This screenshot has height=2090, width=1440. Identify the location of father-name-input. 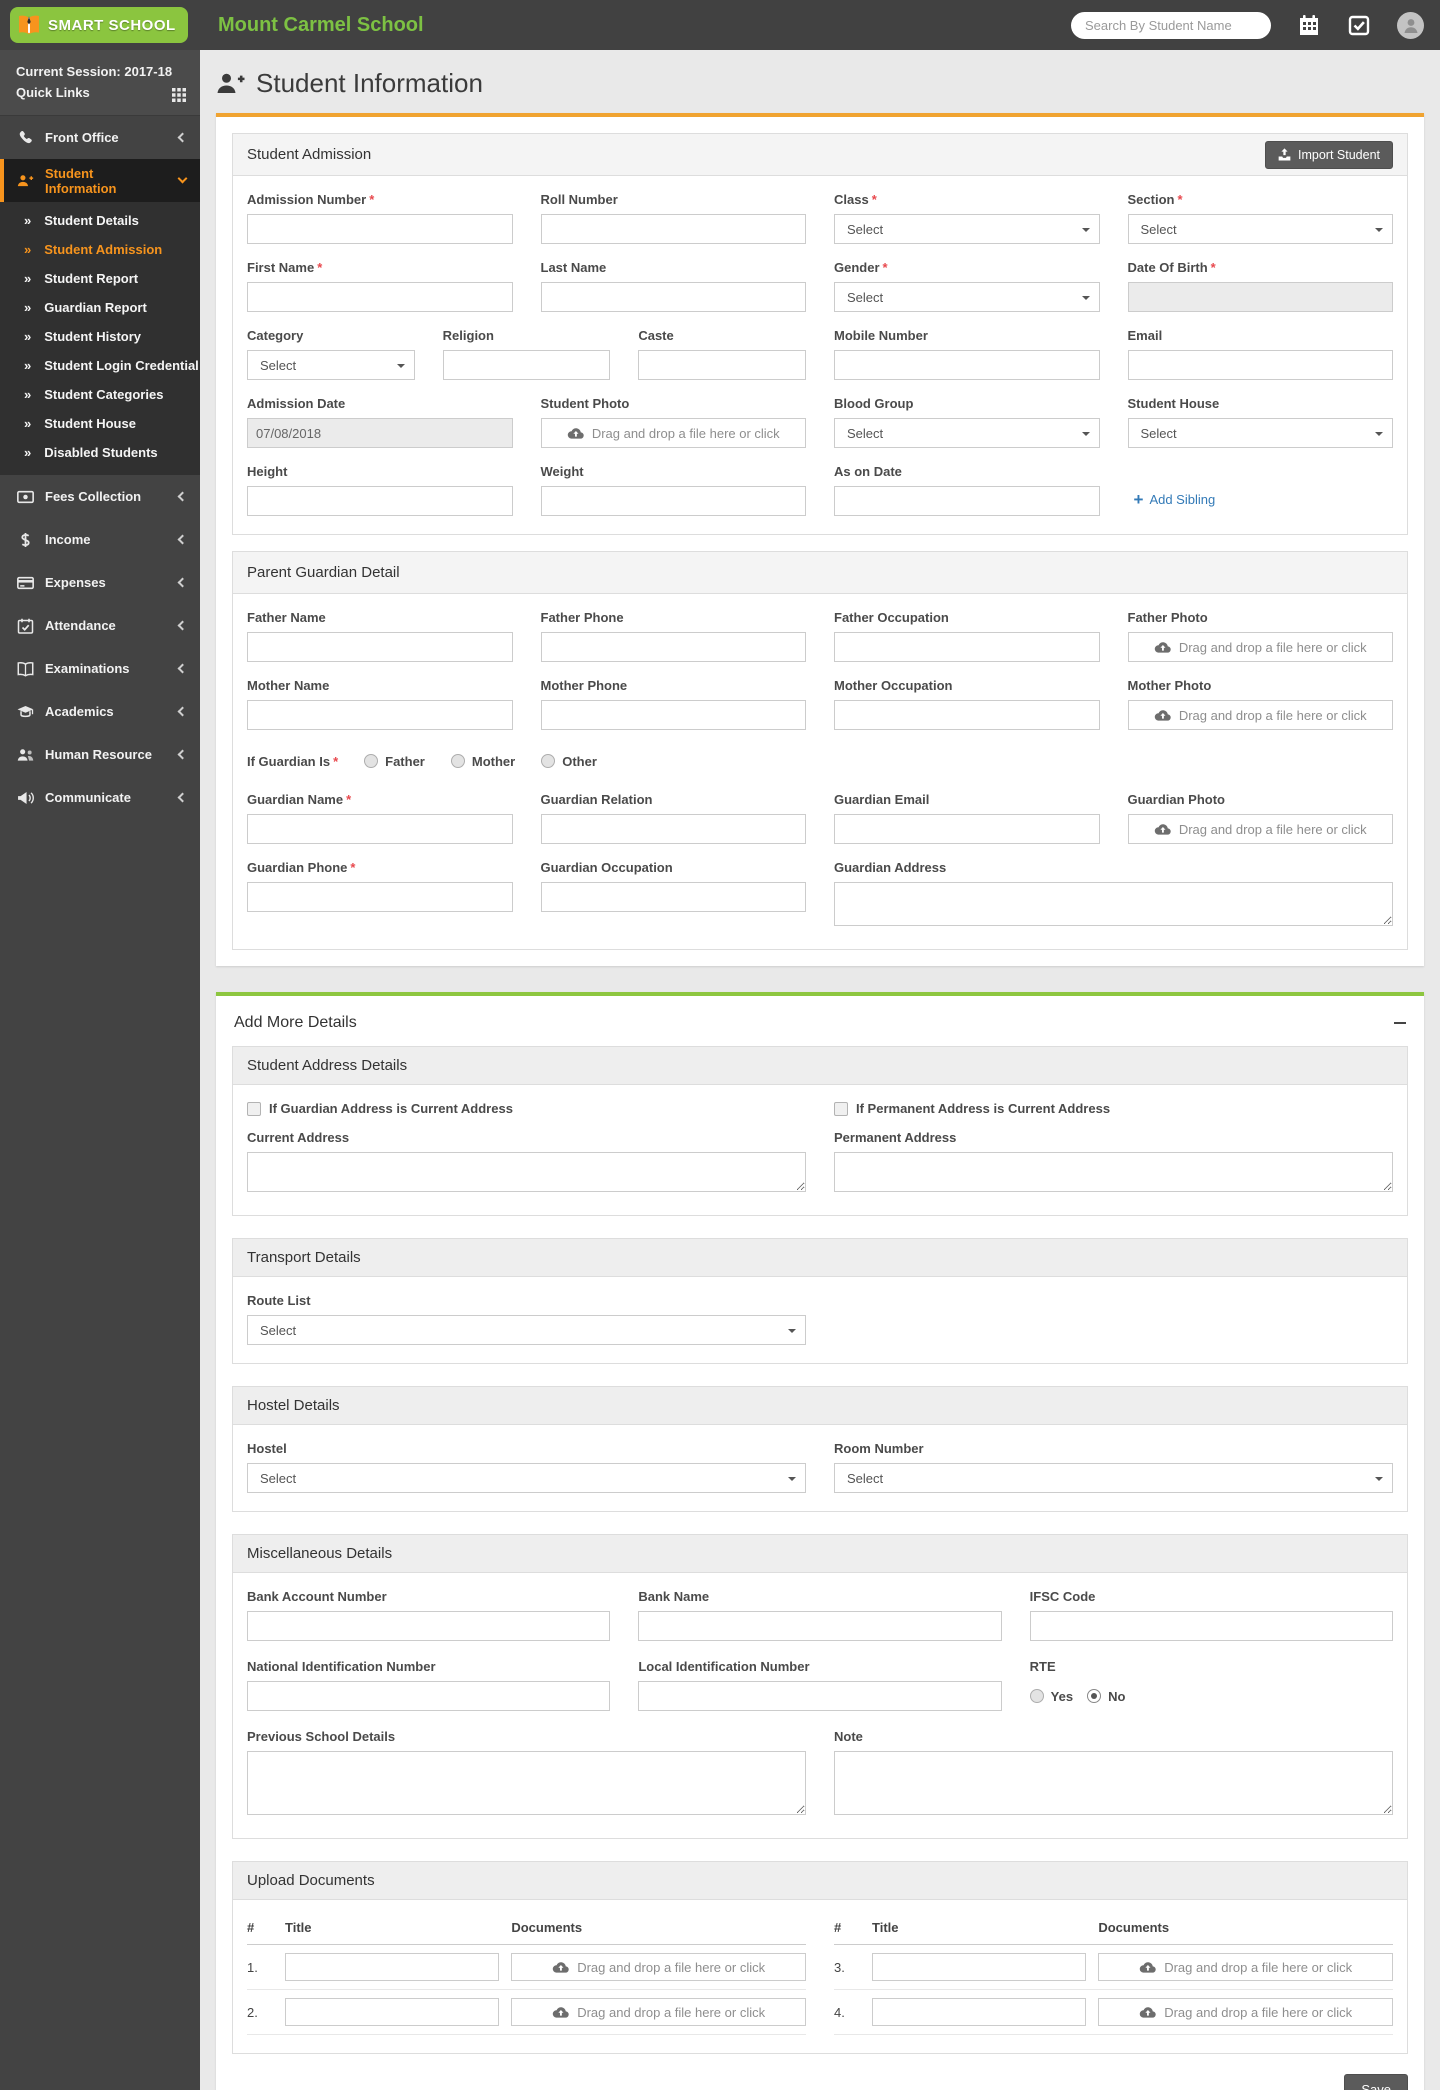
(380, 647).